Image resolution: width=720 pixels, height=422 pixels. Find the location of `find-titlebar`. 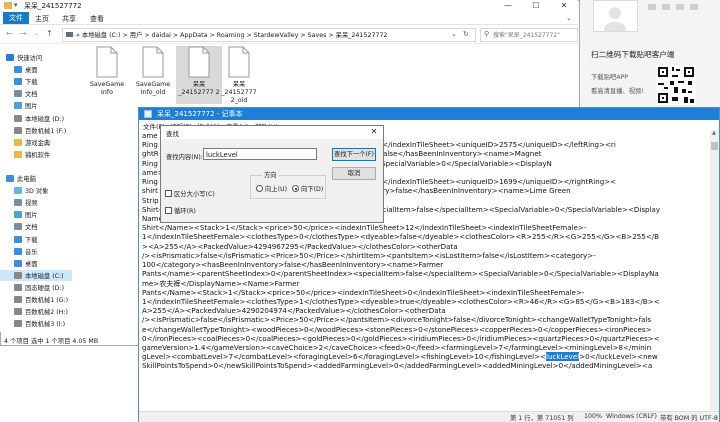

find-titlebar is located at coordinates (272, 132).